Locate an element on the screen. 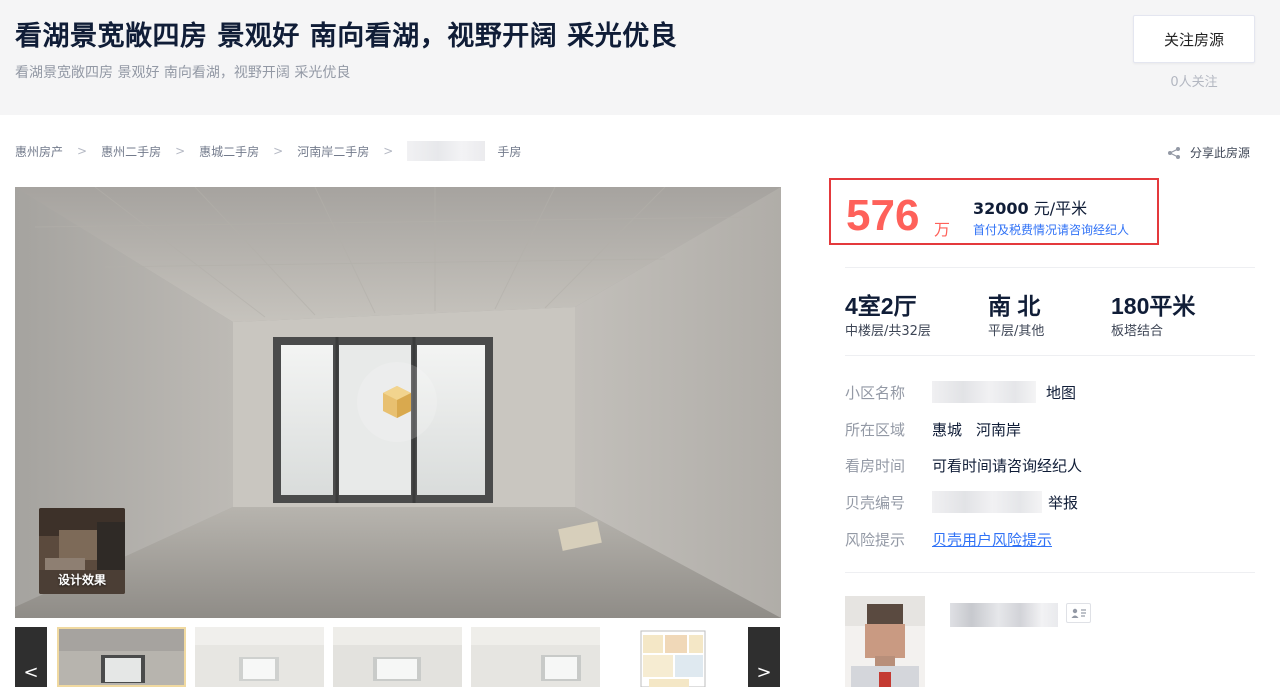 This screenshot has height=687, width=1280. listing-subtitle: 看湖景宽敞四房 景观好 南向看湖，视野开阔 采光优良 is located at coordinates (183, 73).